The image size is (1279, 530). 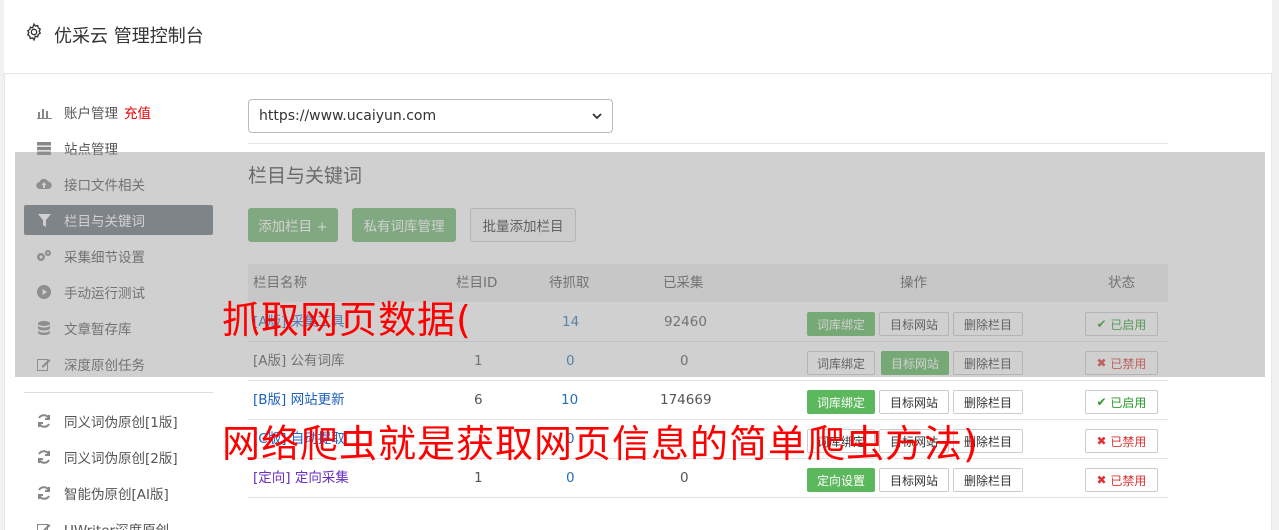 I want to click on sidebar-item-label: 账户管理, so click(x=91, y=114).